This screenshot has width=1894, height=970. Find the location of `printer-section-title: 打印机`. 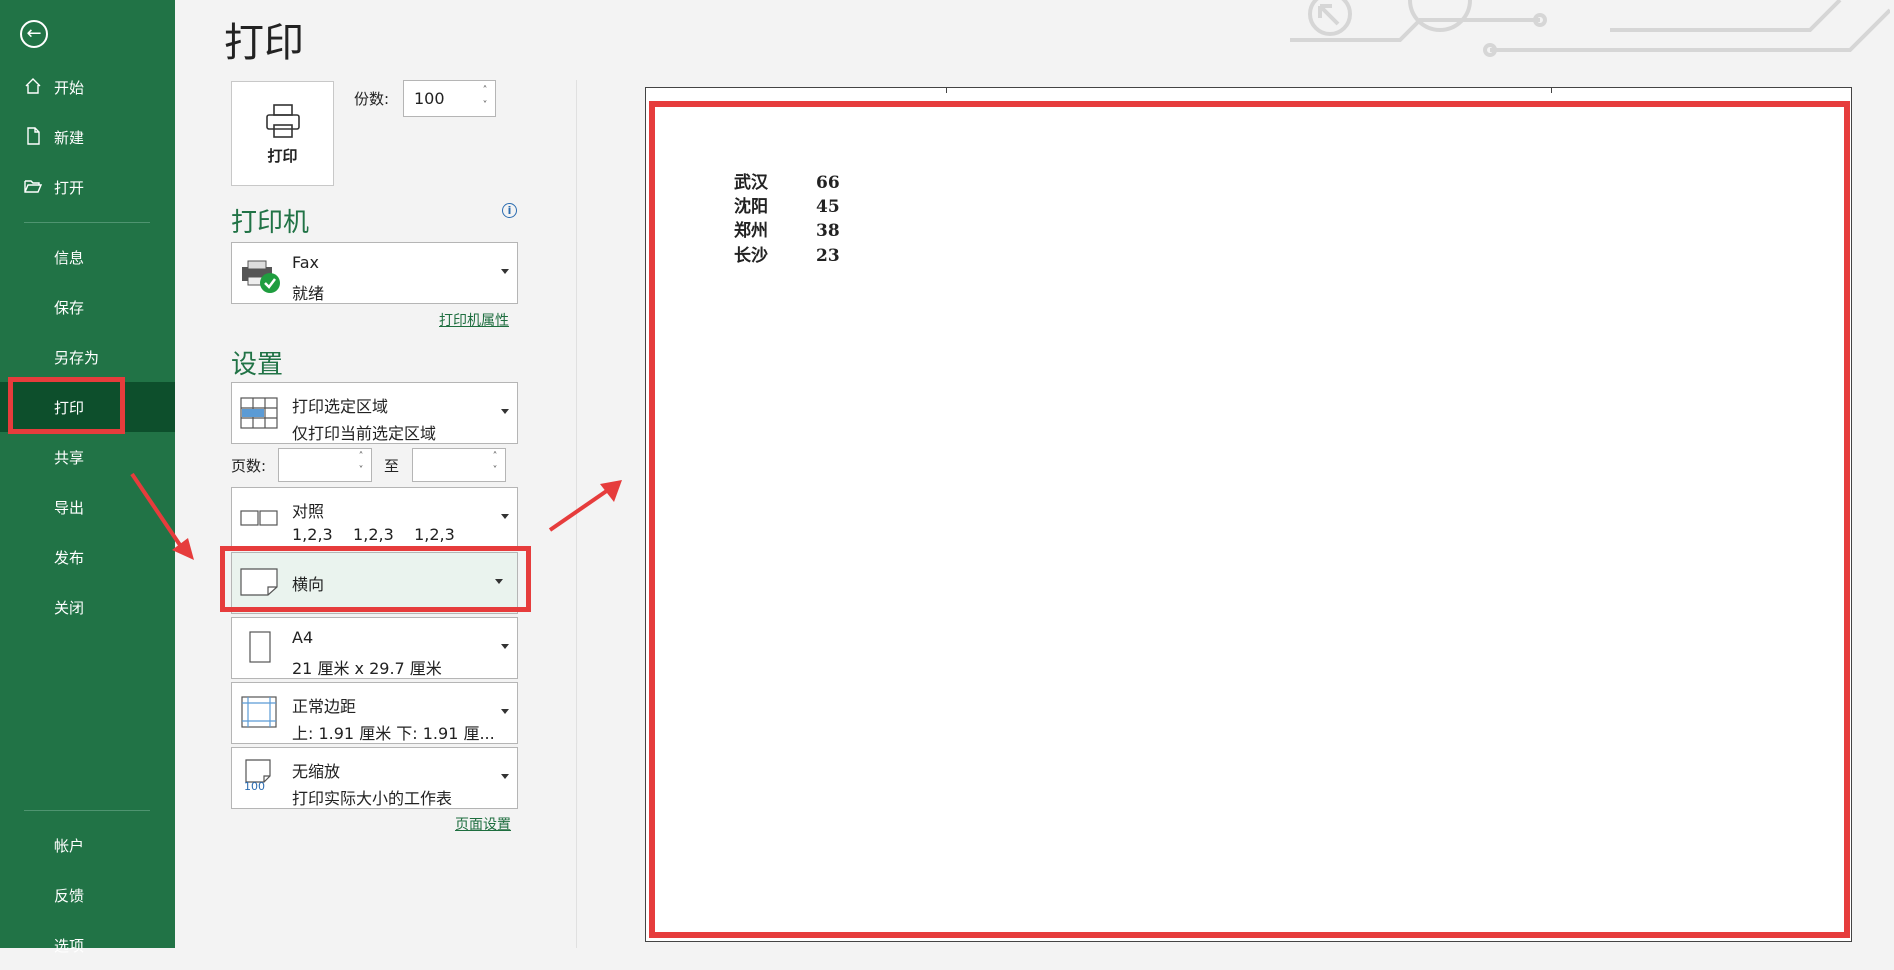

printer-section-title: 打印机 is located at coordinates (270, 223).